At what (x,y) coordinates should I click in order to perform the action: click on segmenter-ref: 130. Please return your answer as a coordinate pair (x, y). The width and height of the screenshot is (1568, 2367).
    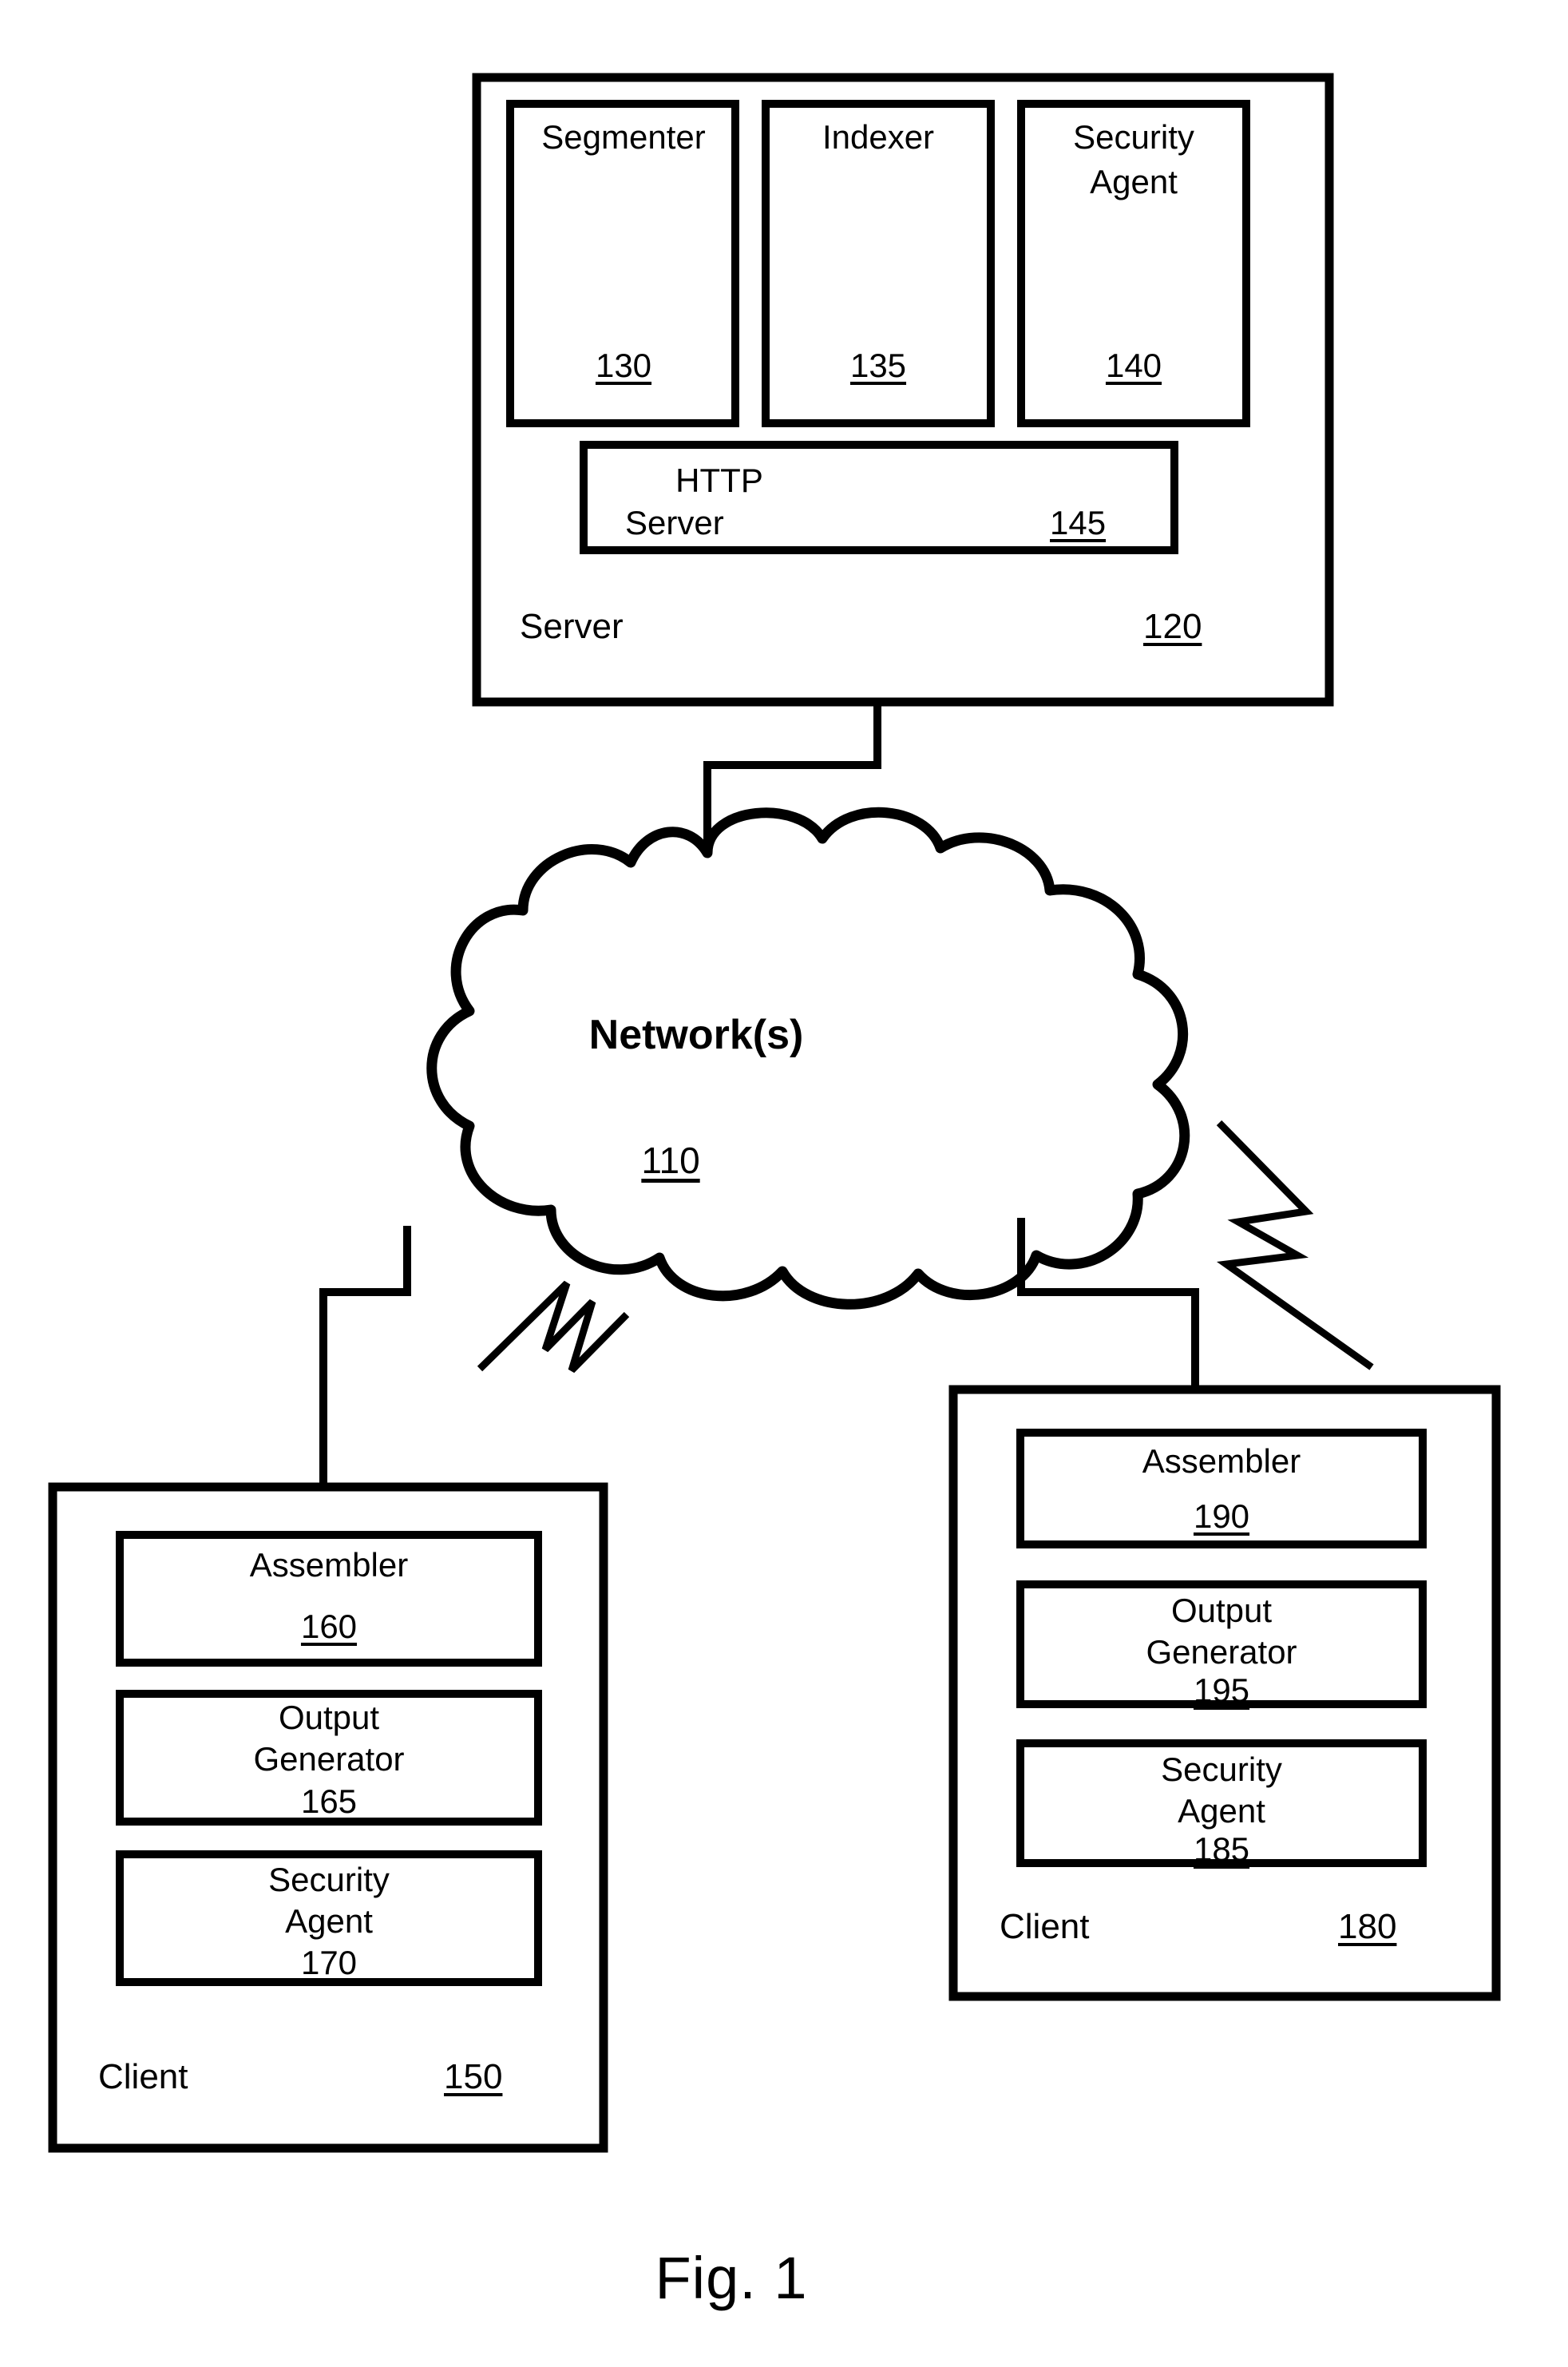
    Looking at the image, I should click on (624, 365).